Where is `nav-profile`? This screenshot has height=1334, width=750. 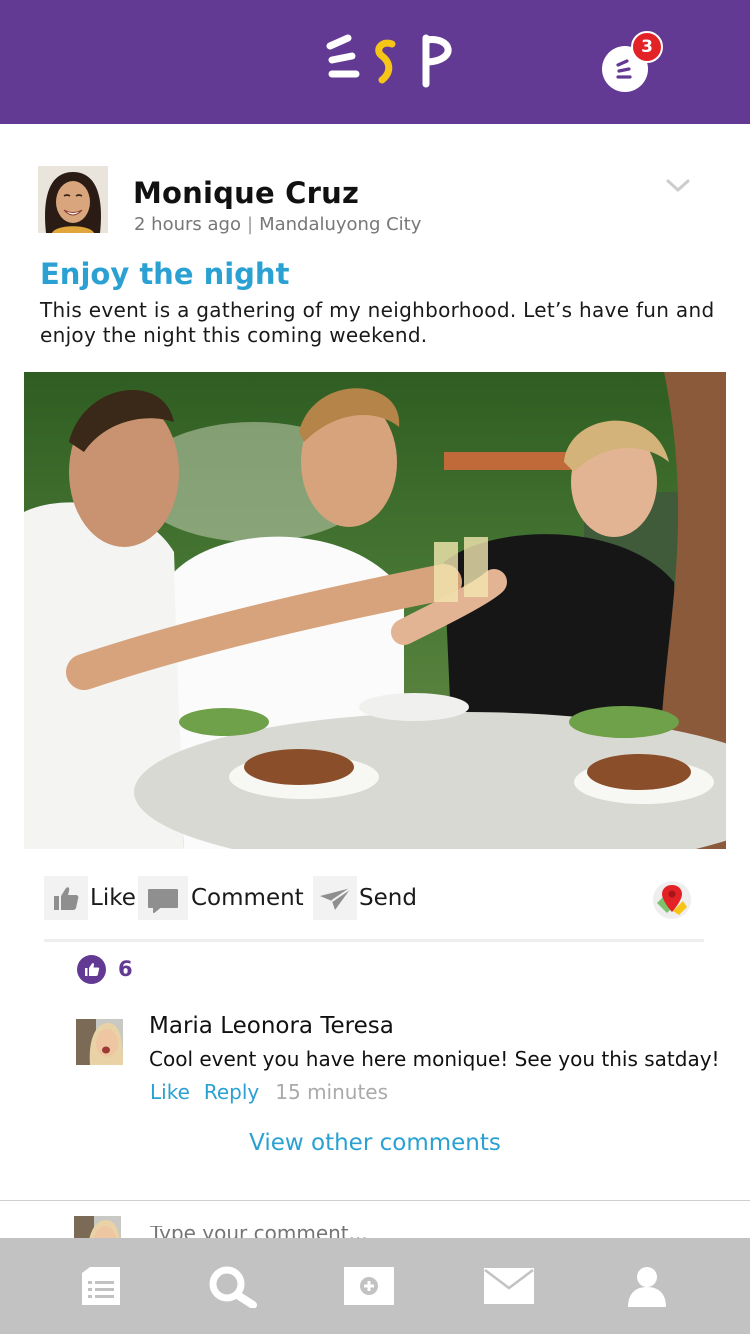
nav-profile is located at coordinates (647, 1286).